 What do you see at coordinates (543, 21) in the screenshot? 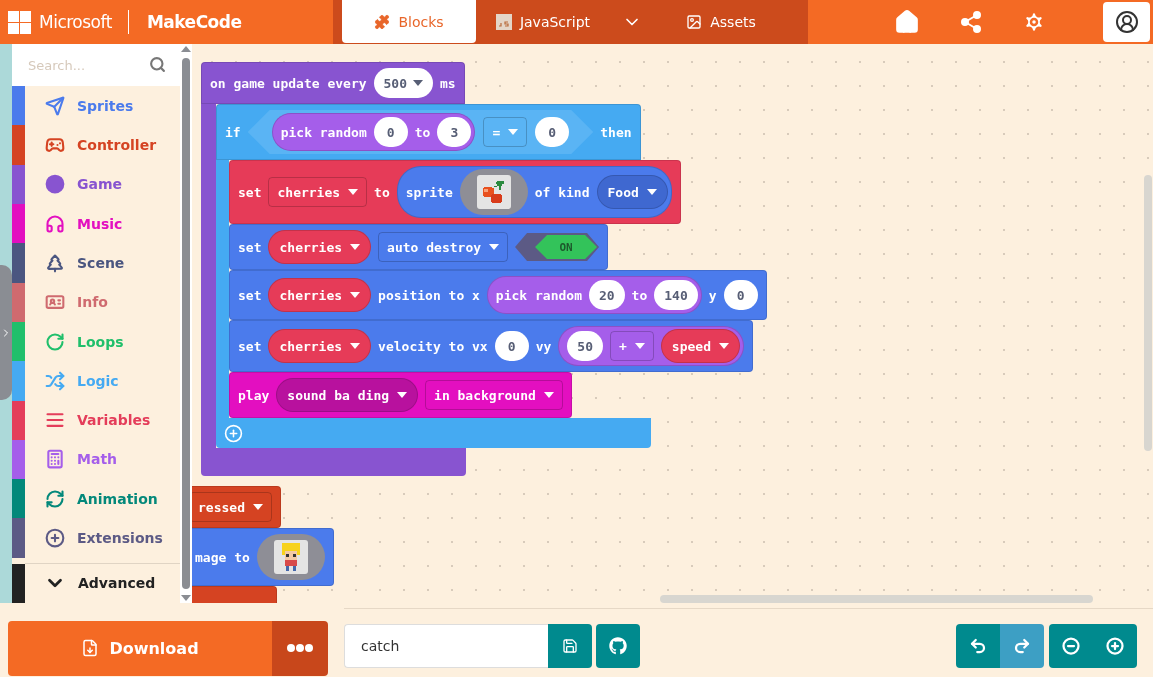
I see `editor-tab: JavaScript` at bounding box center [543, 21].